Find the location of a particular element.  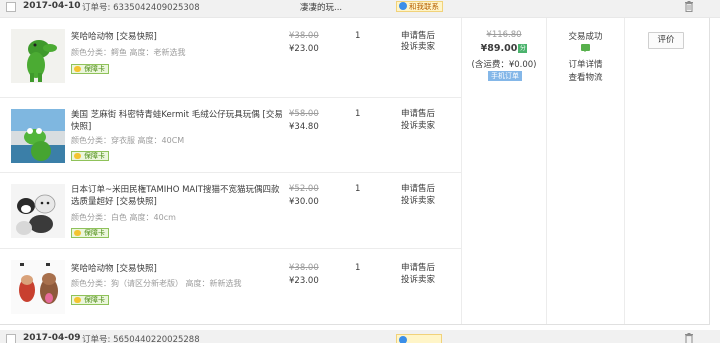

order-frame-right is located at coordinates (709, 171).